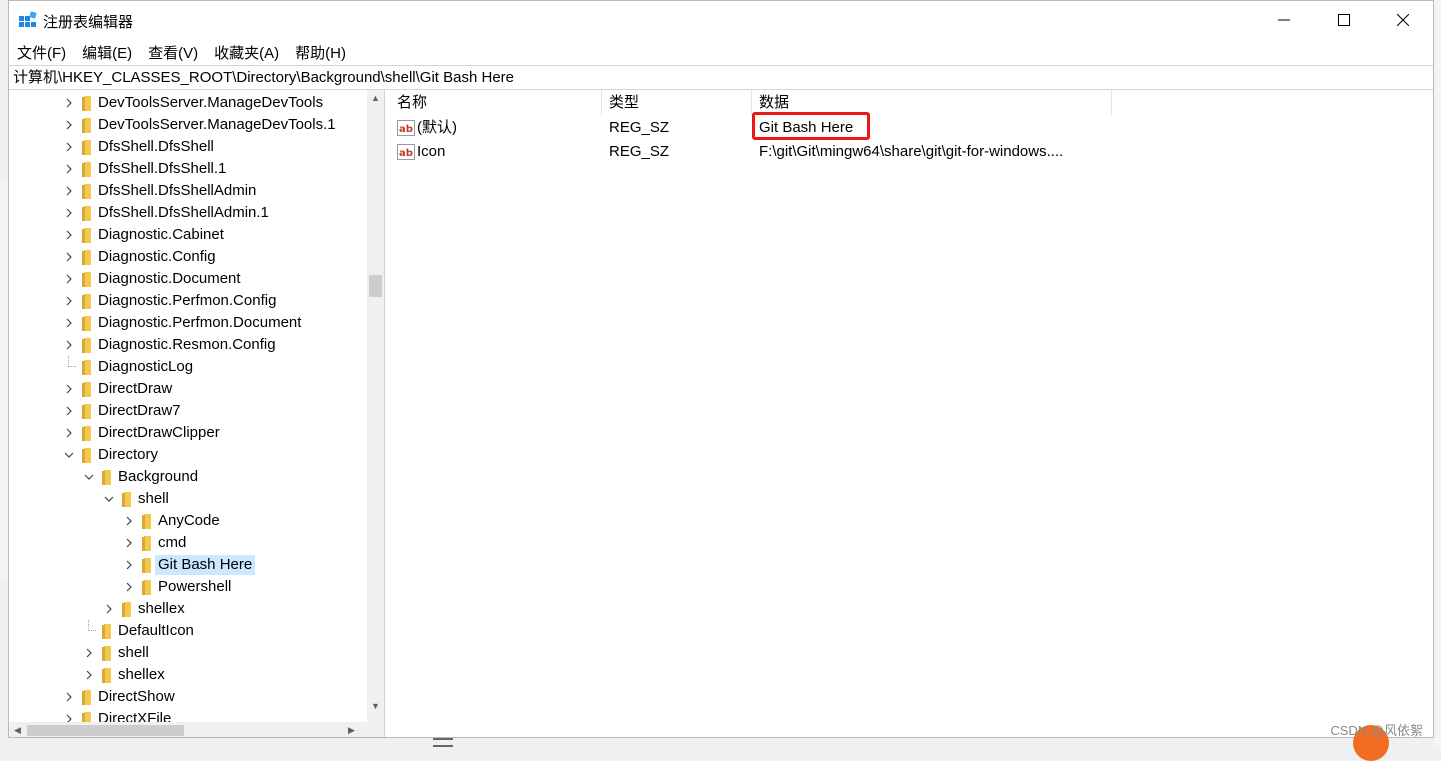 The image size is (1441, 761). I want to click on tree-item-label: DirectDrawClipper, so click(159, 432).